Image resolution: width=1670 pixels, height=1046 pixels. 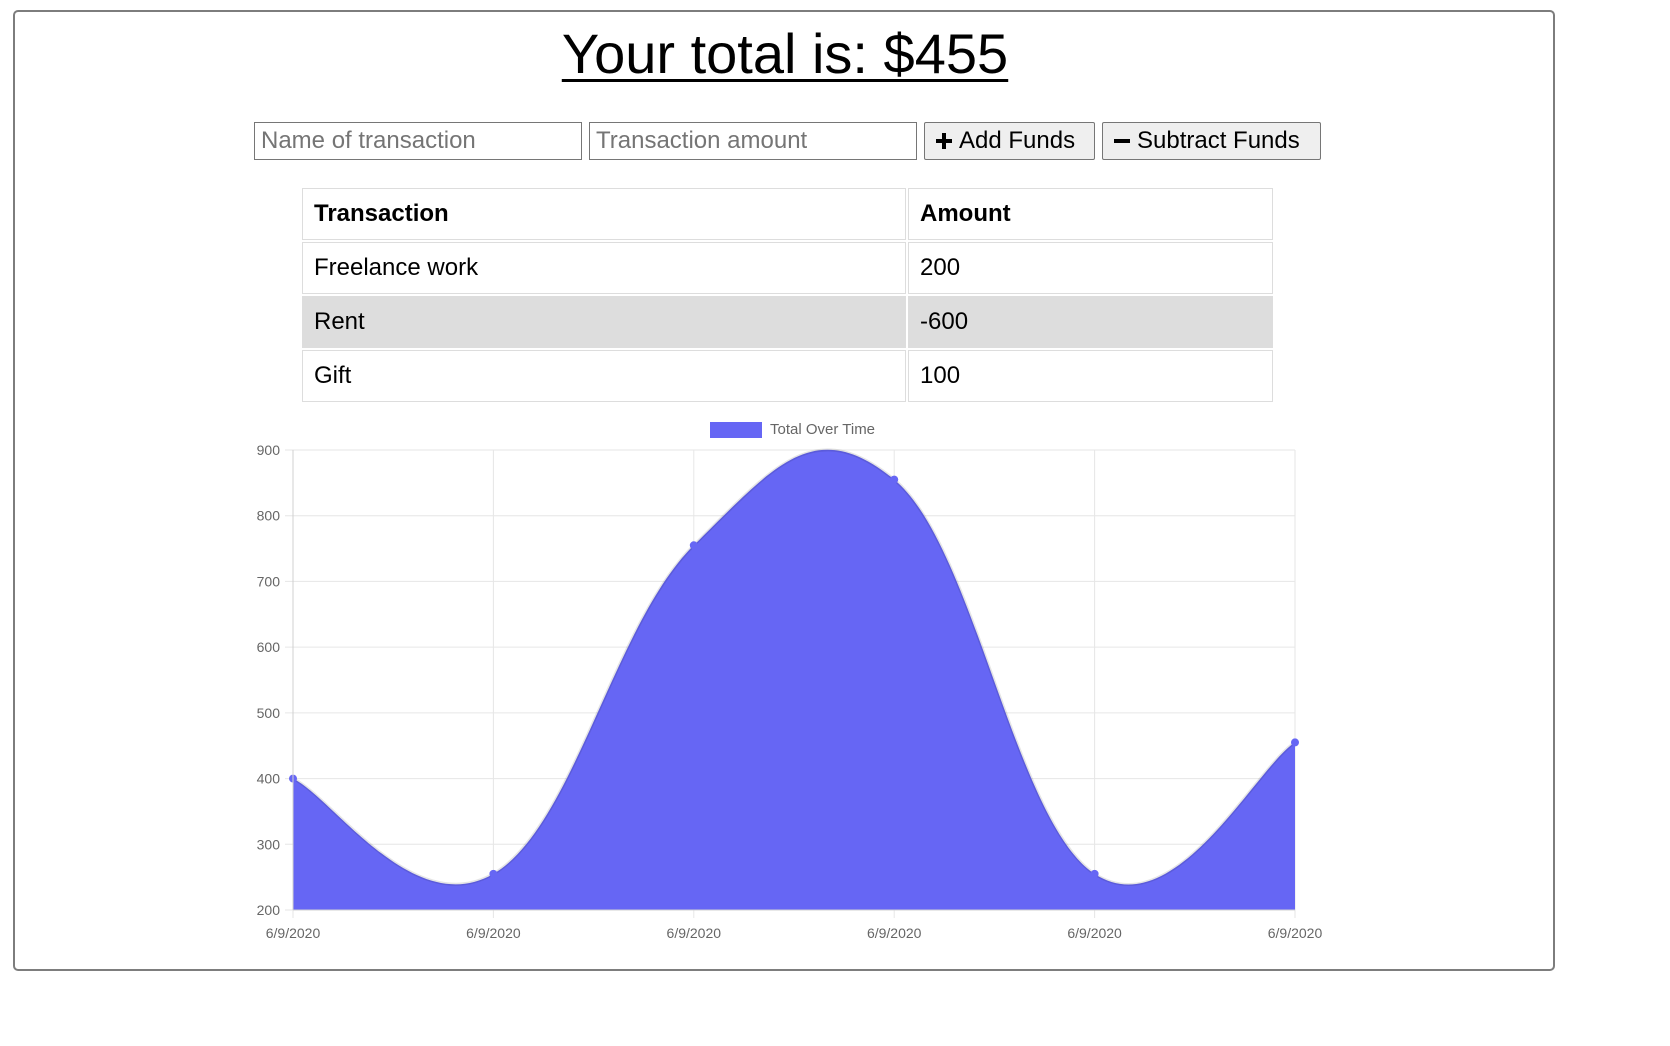 What do you see at coordinates (269, 713) in the screenshot?
I see `y-tick-label: 500` at bounding box center [269, 713].